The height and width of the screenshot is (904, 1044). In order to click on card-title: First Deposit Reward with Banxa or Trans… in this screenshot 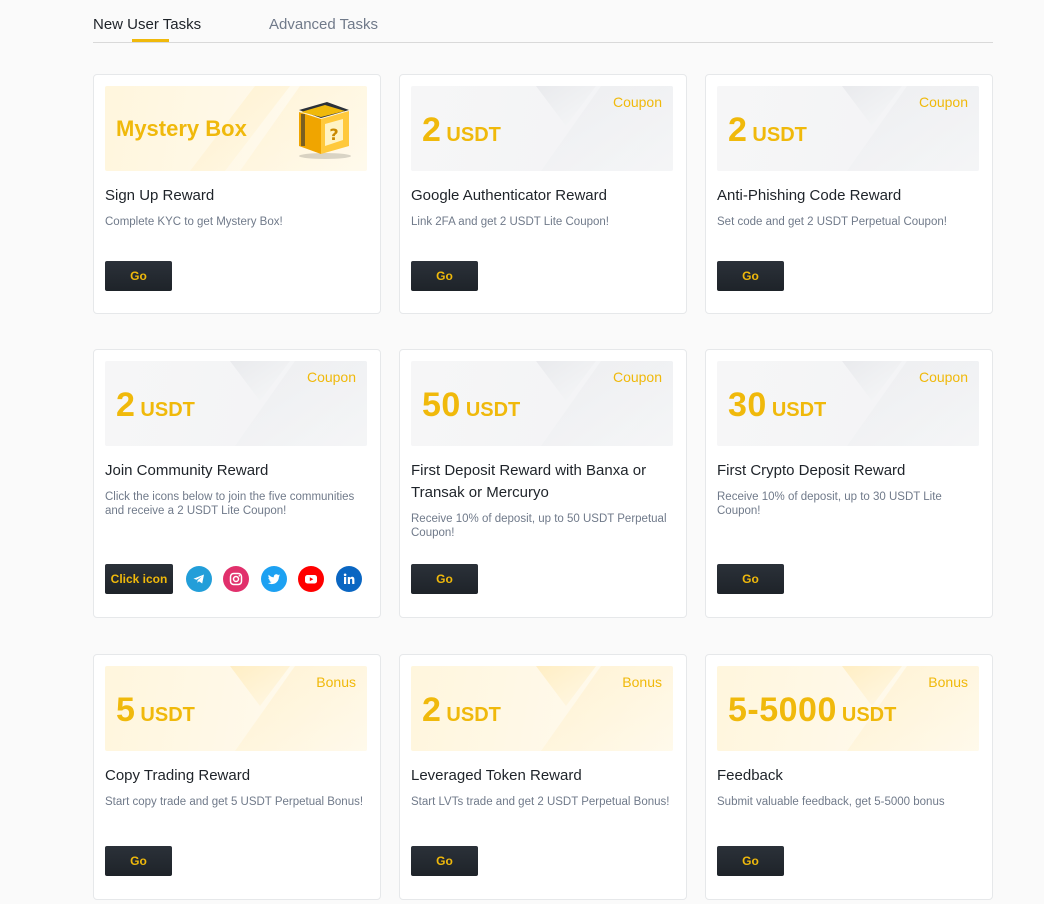, I will do `click(529, 481)`.